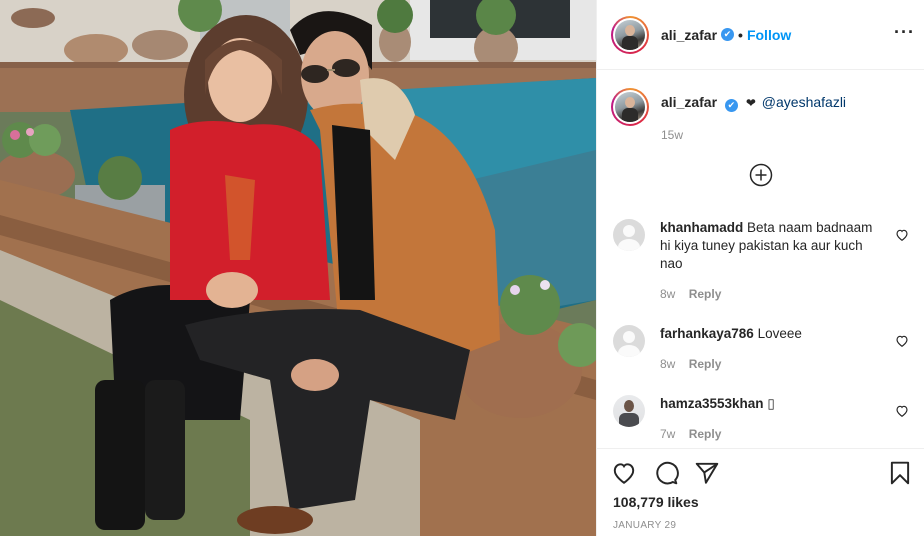 The image size is (924, 536). I want to click on caption-line: ali_zafar ✔ ❤ @ayeshafazli, so click(753, 103).